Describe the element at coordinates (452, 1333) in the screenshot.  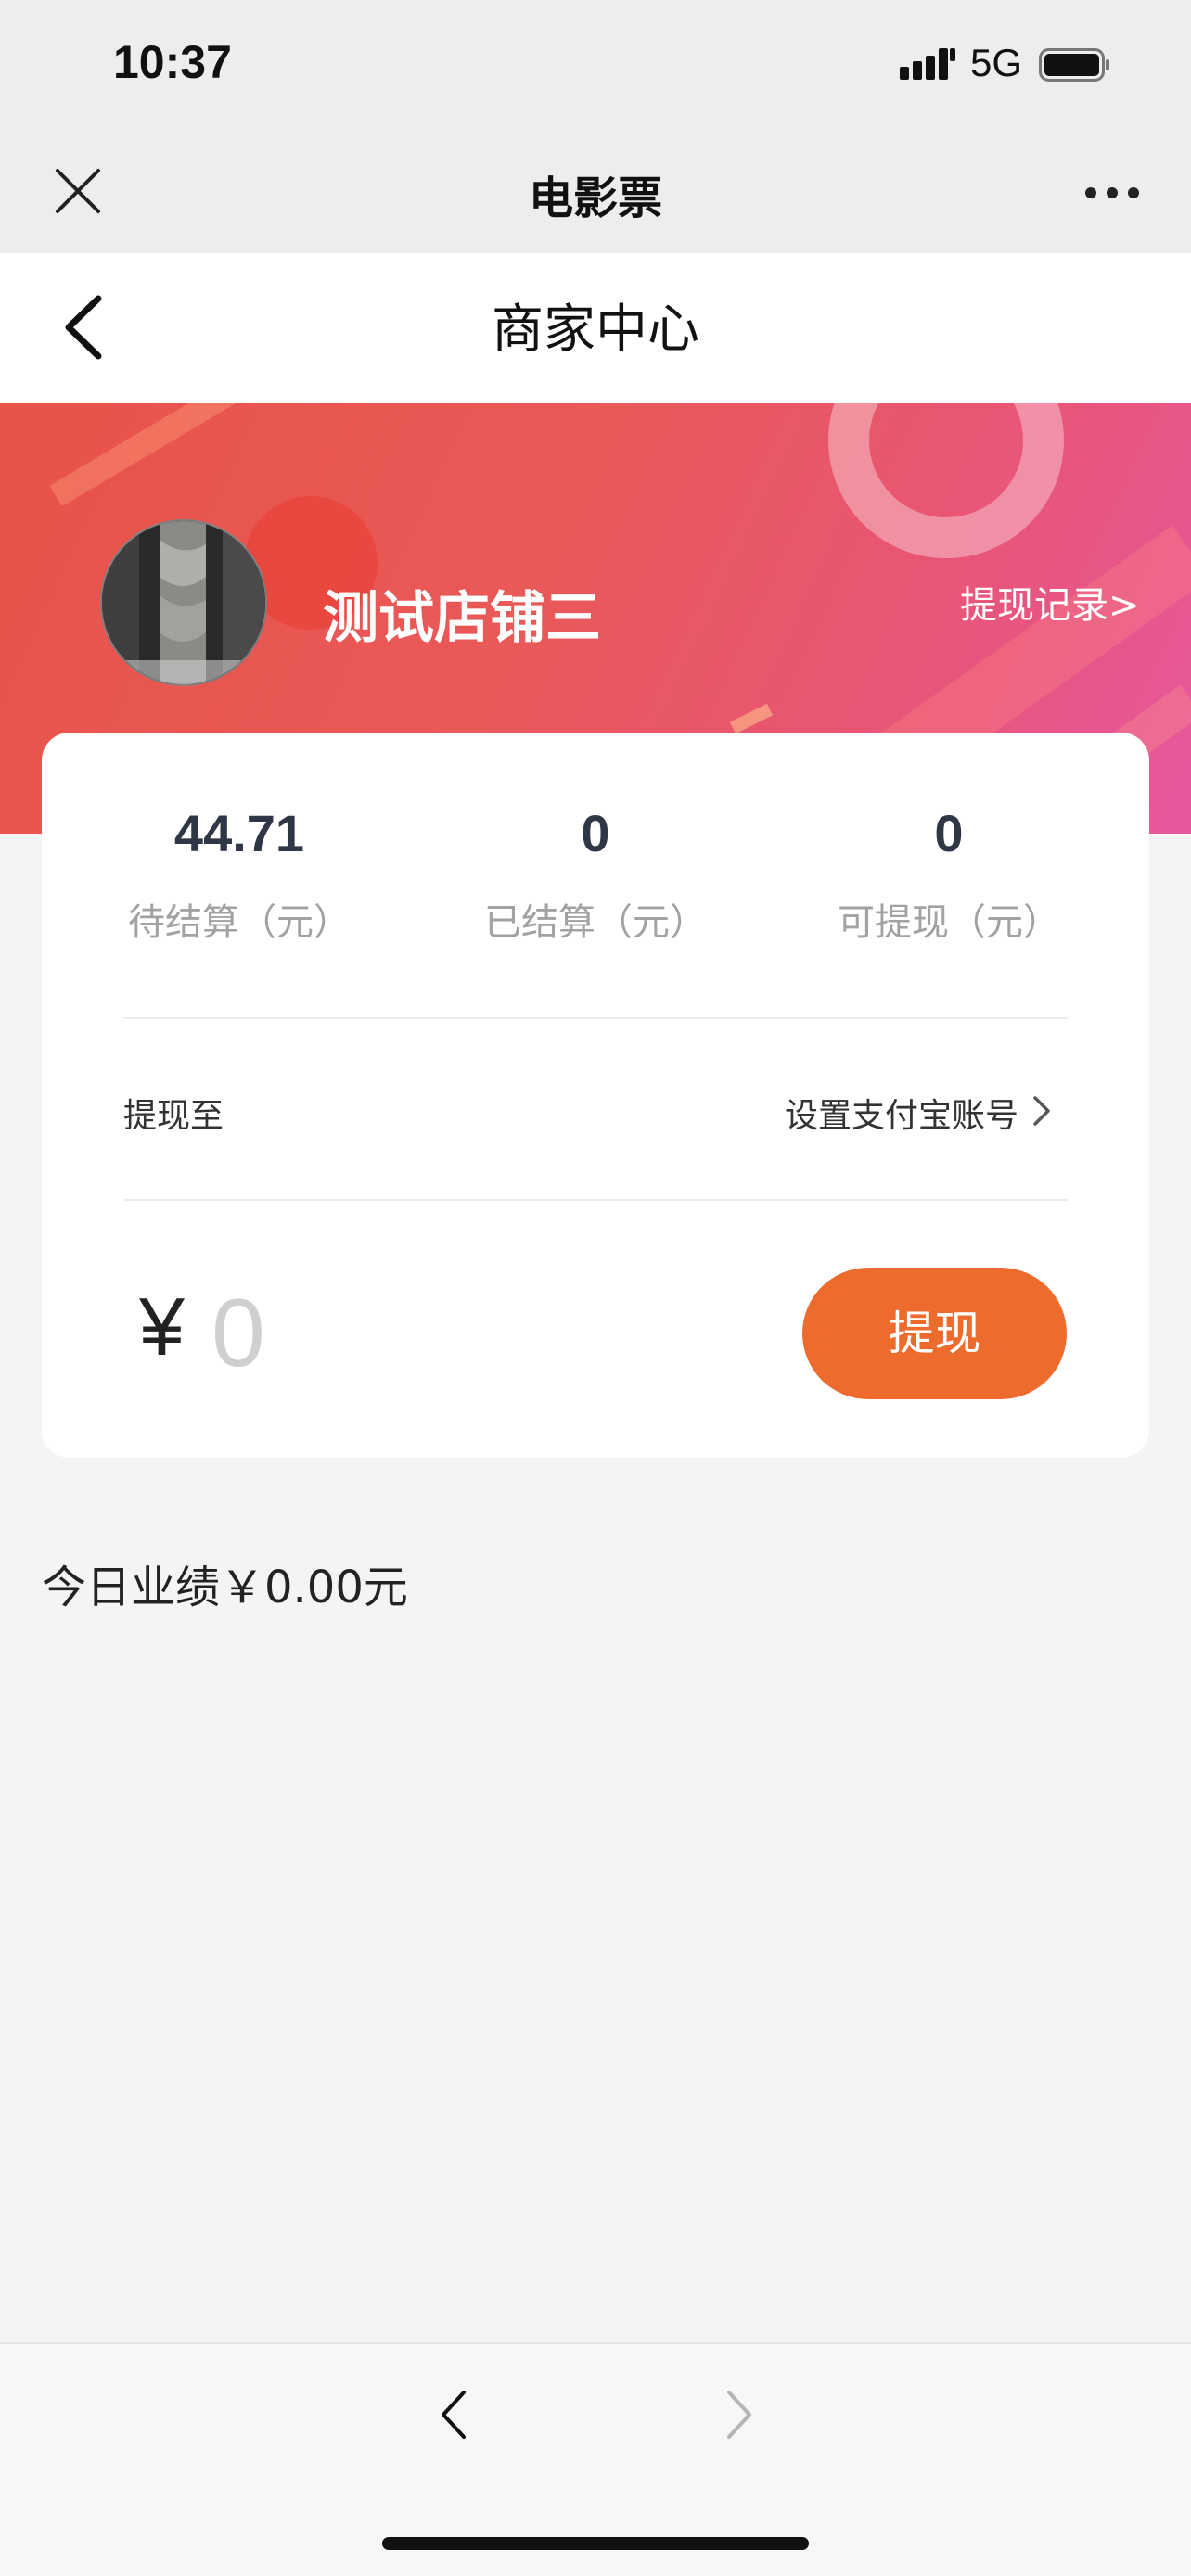
I see `withdraw-amount-input` at that location.